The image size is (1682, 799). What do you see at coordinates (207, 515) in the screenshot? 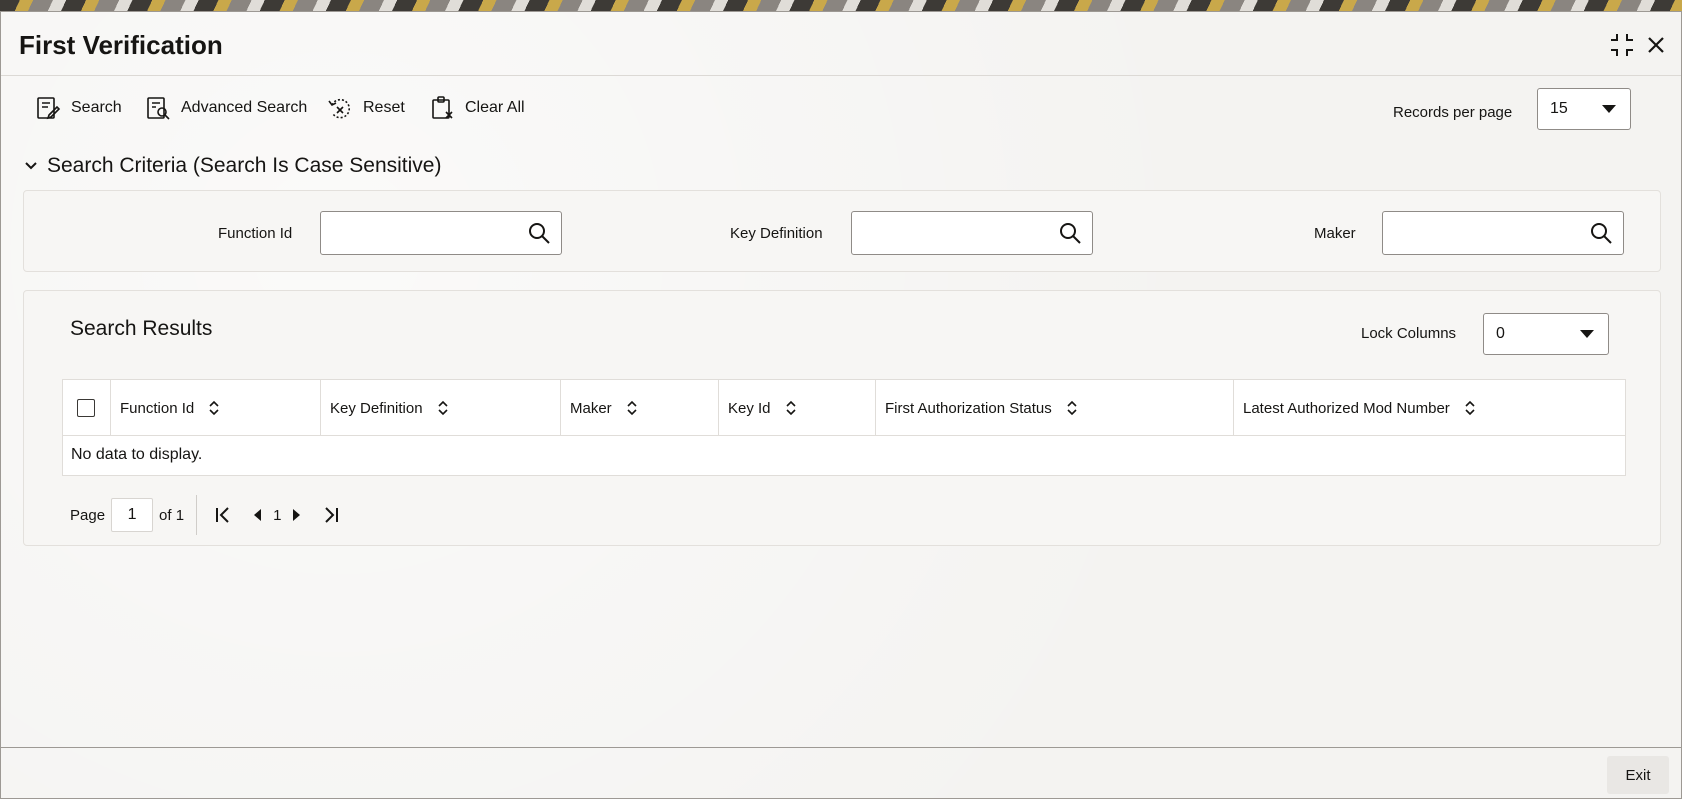
I see `pagination: Page 1 of 1 1` at bounding box center [207, 515].